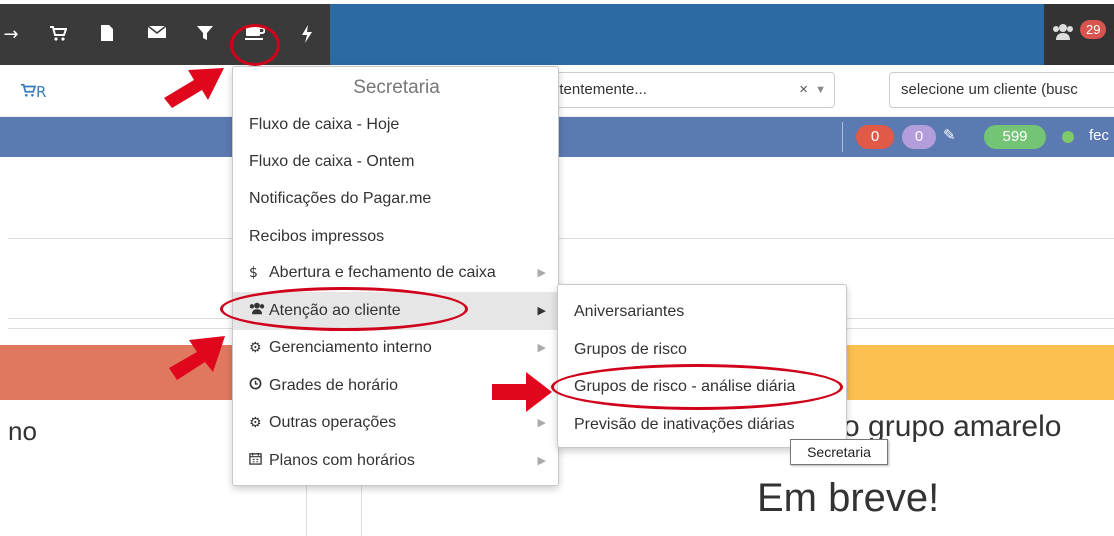 The width and height of the screenshot is (1114, 536). Describe the element at coordinates (949, 135) in the screenshot. I see `pencil-icon: ✎` at that location.